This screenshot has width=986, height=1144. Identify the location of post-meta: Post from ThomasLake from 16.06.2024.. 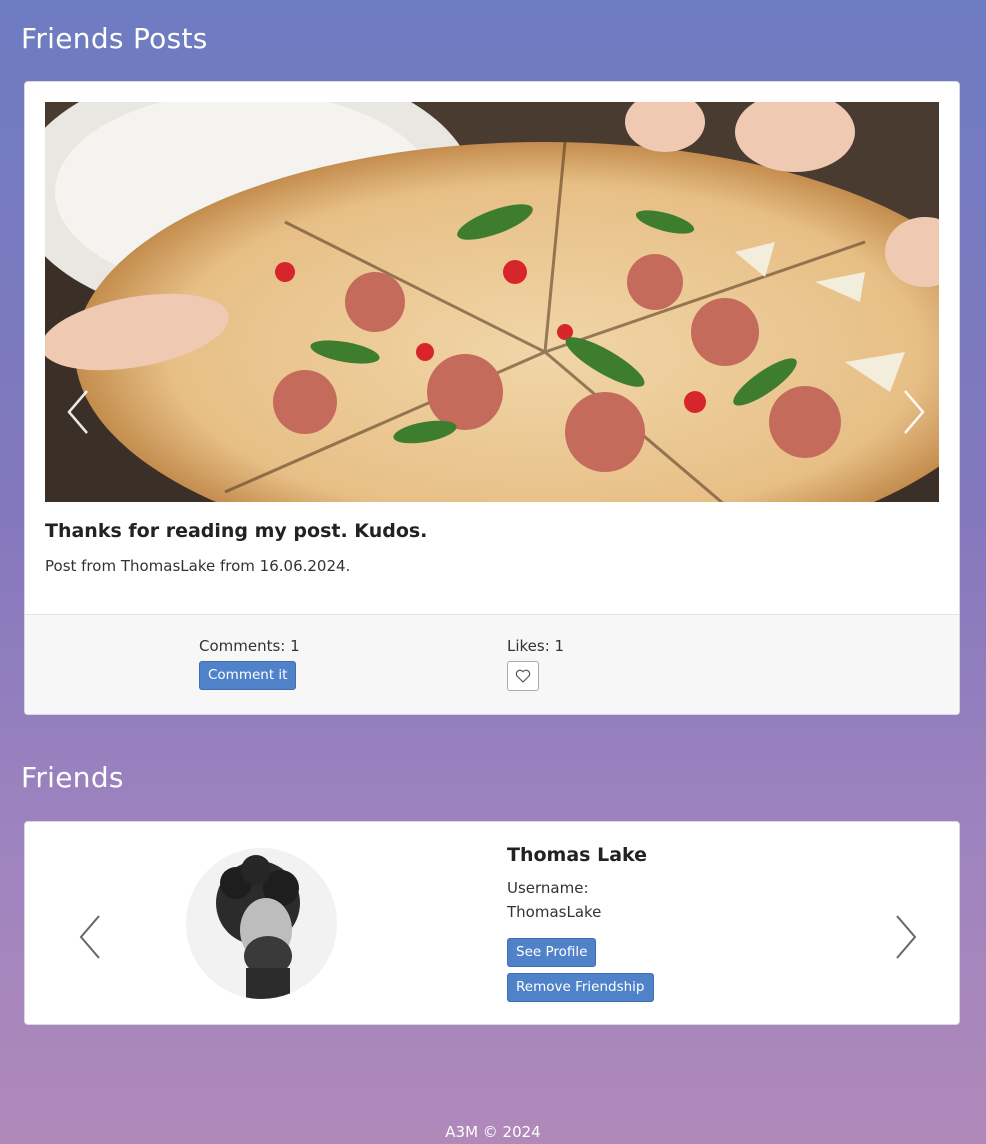
(198, 566).